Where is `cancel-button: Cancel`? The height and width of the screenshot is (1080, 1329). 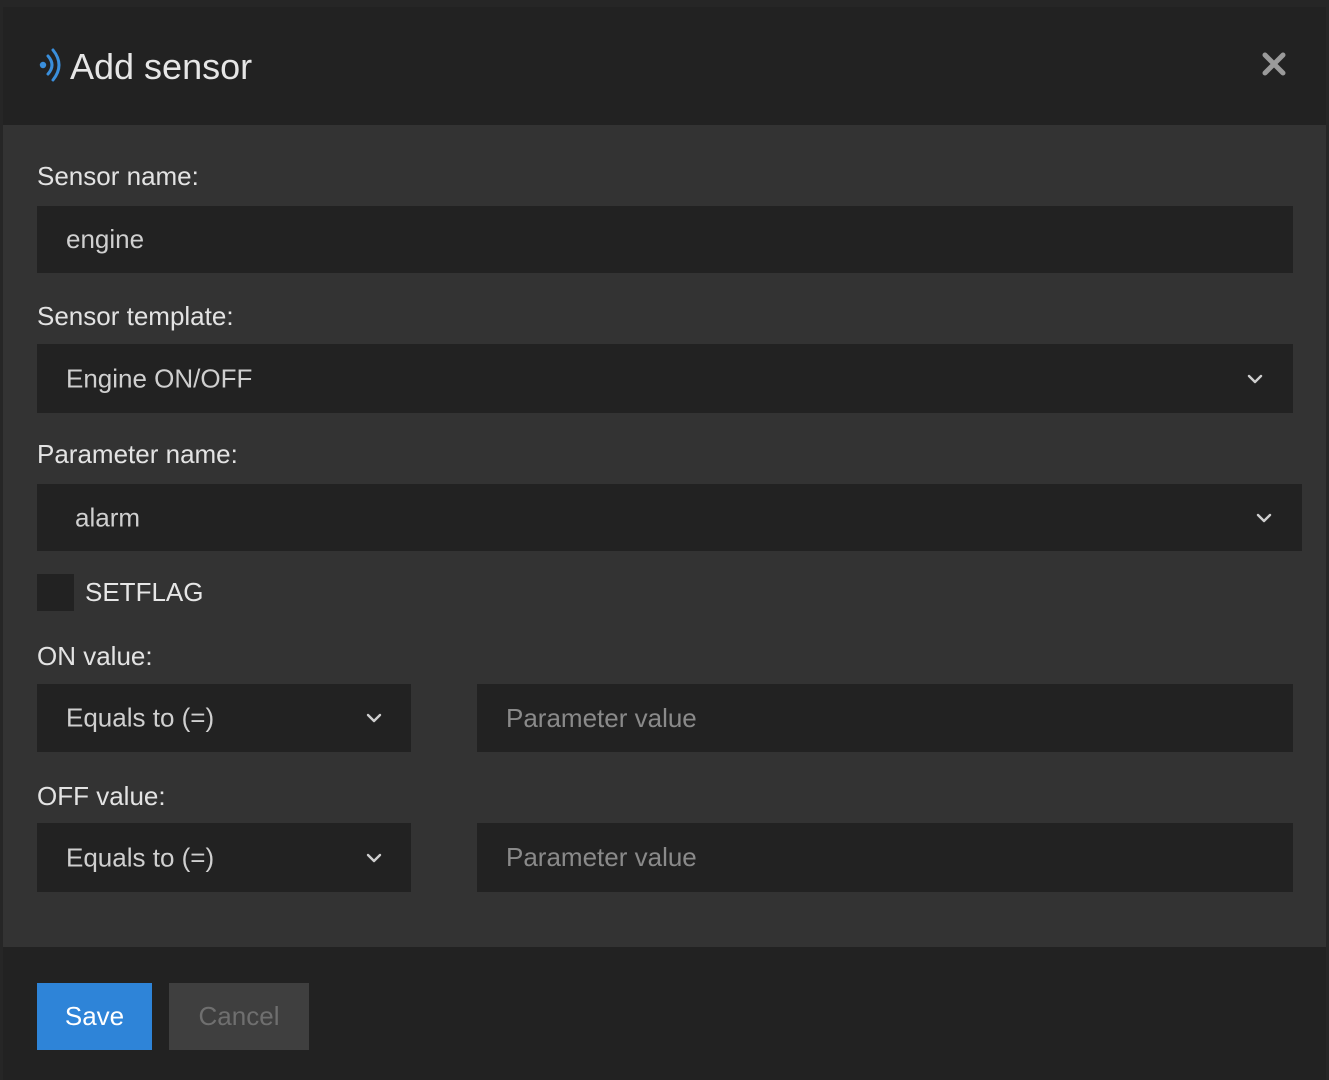
cancel-button: Cancel is located at coordinates (239, 1016).